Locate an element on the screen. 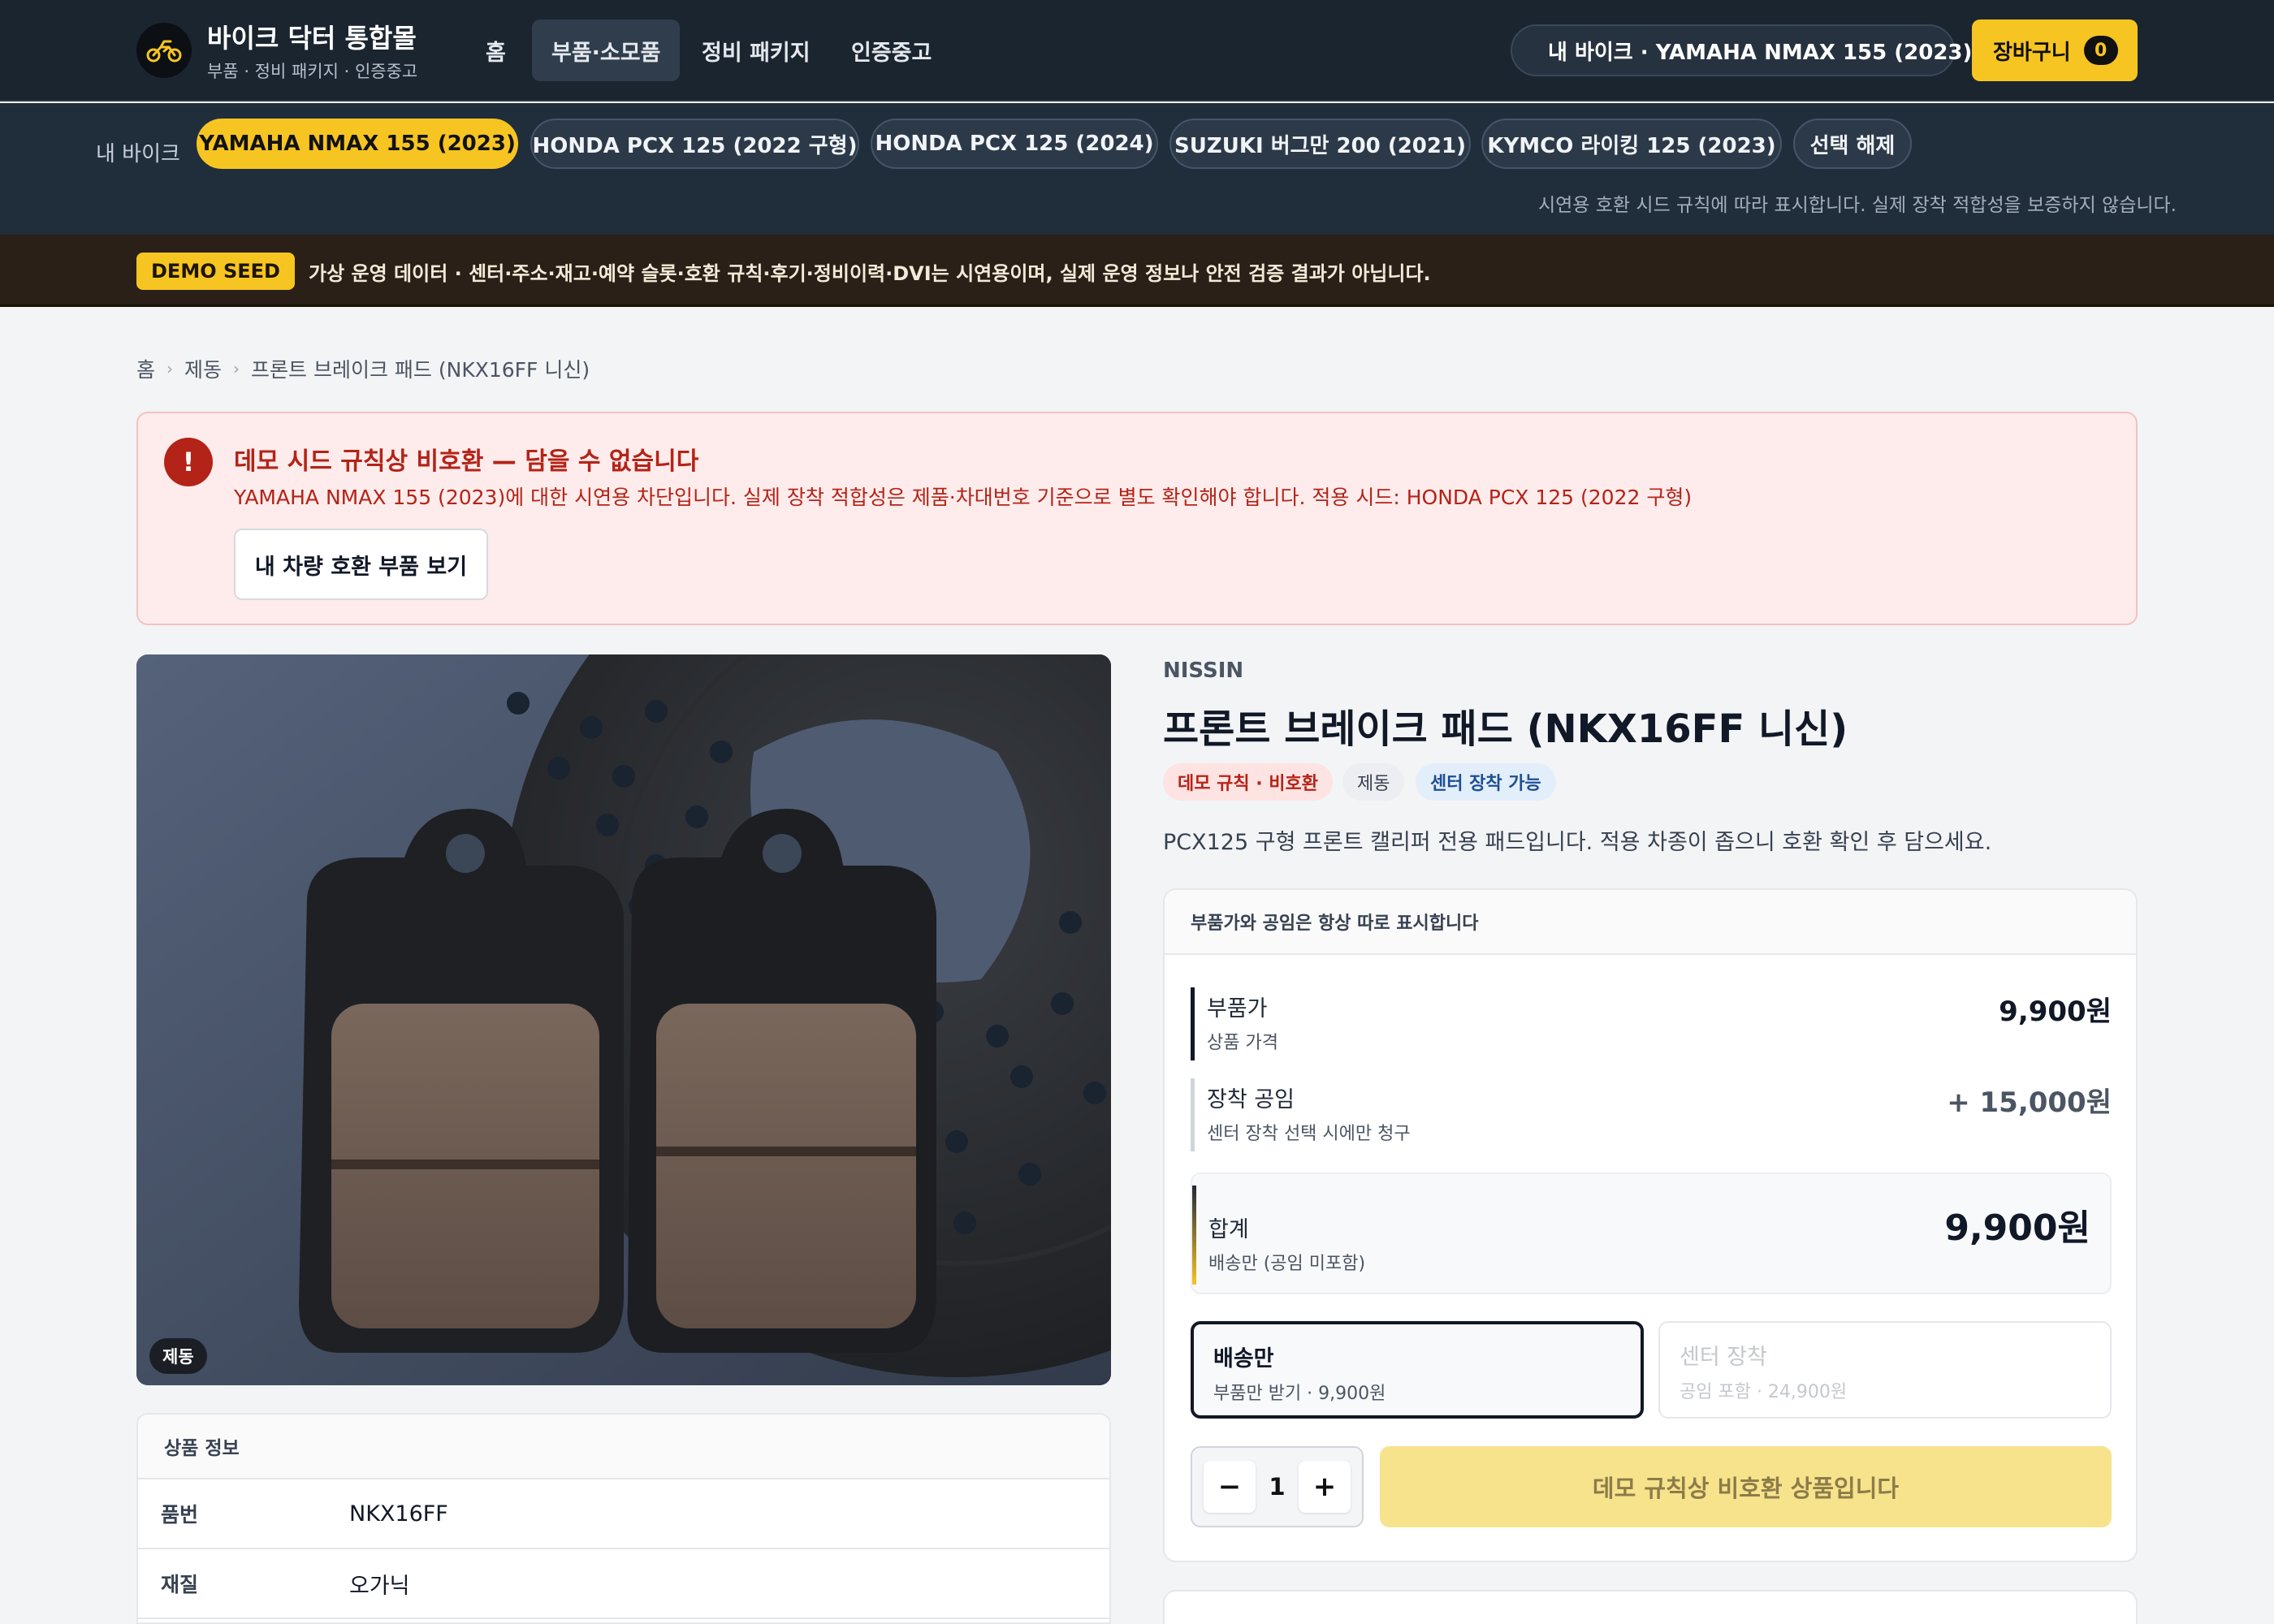 The image size is (2274, 1624). product-brand: NISSIN is located at coordinates (1203, 671).